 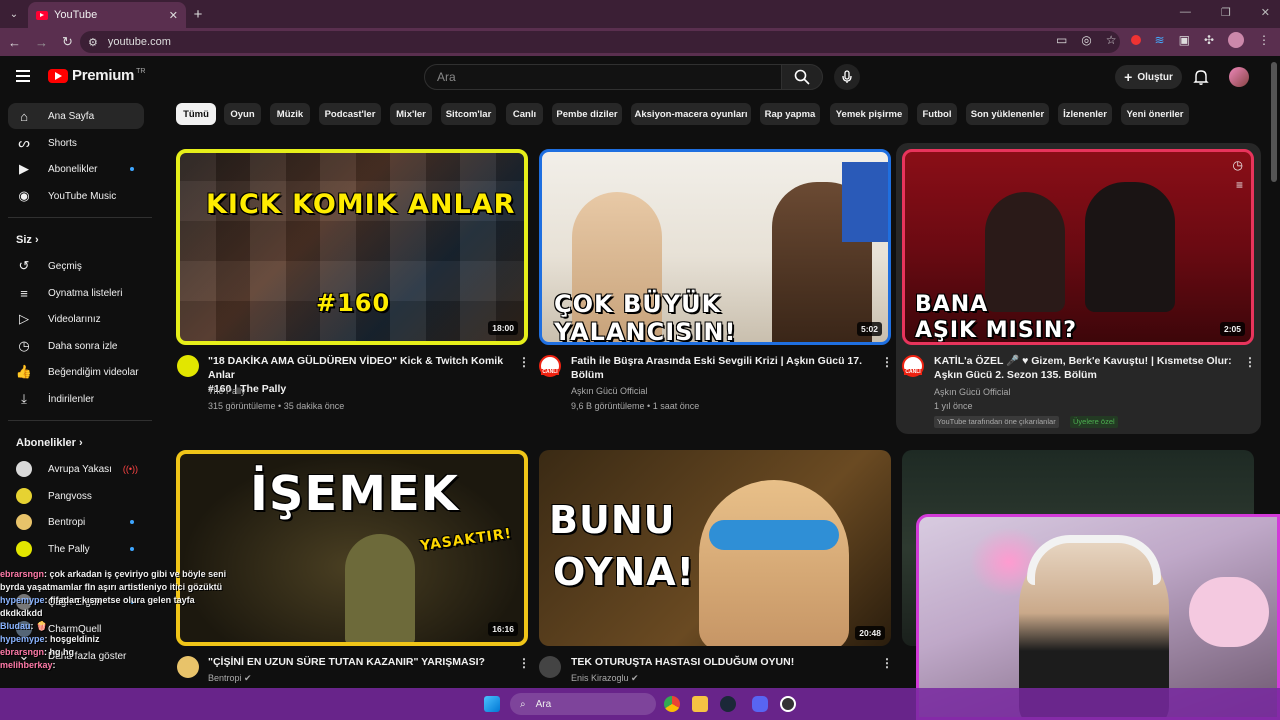 I want to click on sidebar-item-home: ⌂ Ana Sayfa, so click(x=76, y=116).